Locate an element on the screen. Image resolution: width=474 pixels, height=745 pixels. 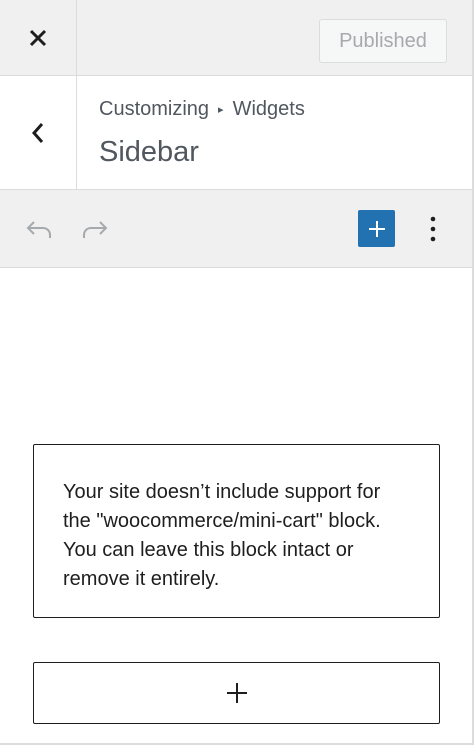
close-icon is located at coordinates (38, 38).